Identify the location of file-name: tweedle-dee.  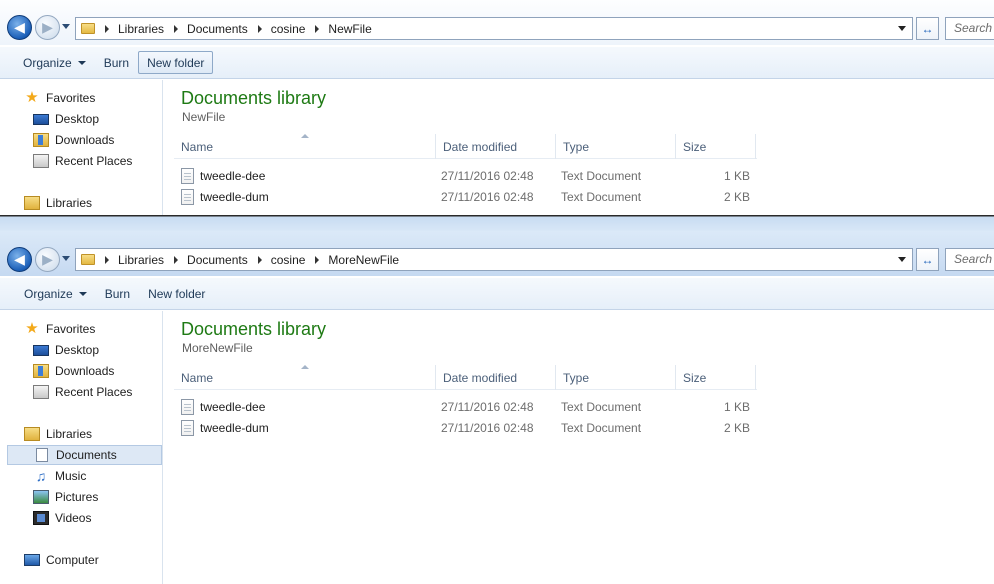
(233, 175).